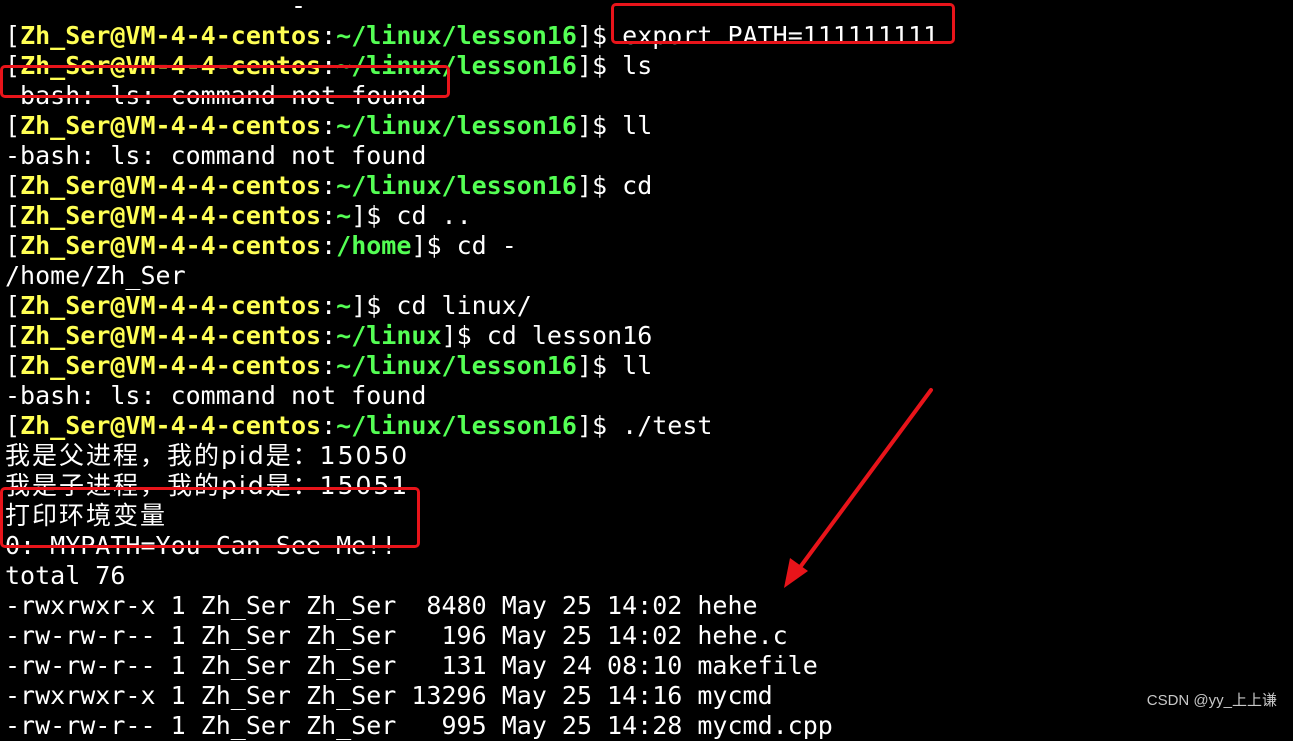 The width and height of the screenshot is (1293, 741). I want to click on prompt-path: /home, so click(374, 245).